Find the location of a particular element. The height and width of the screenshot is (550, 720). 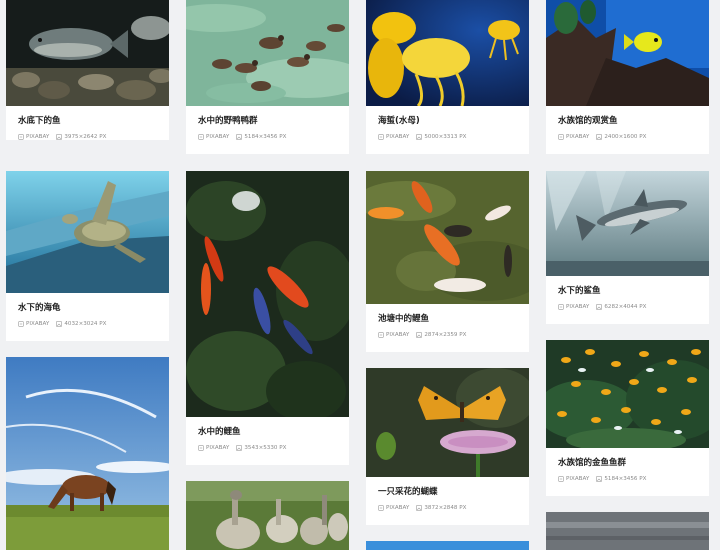

image-card: 水族馆的观赏鱼 PIXABAY 2400×1600 PX is located at coordinates (627, 77).